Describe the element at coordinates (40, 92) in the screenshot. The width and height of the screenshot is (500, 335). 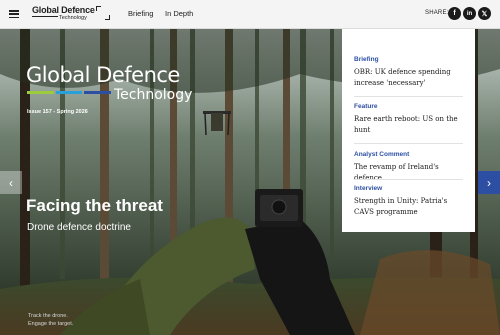
I see `color-bar-green` at that location.